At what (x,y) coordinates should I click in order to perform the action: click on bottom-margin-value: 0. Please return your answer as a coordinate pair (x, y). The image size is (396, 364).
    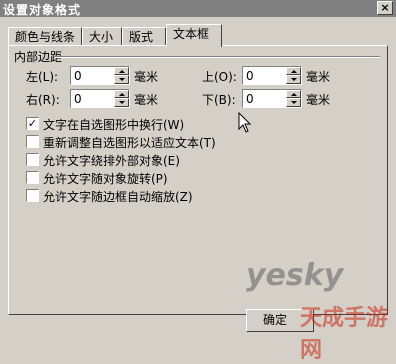
    Looking at the image, I should click on (250, 99).